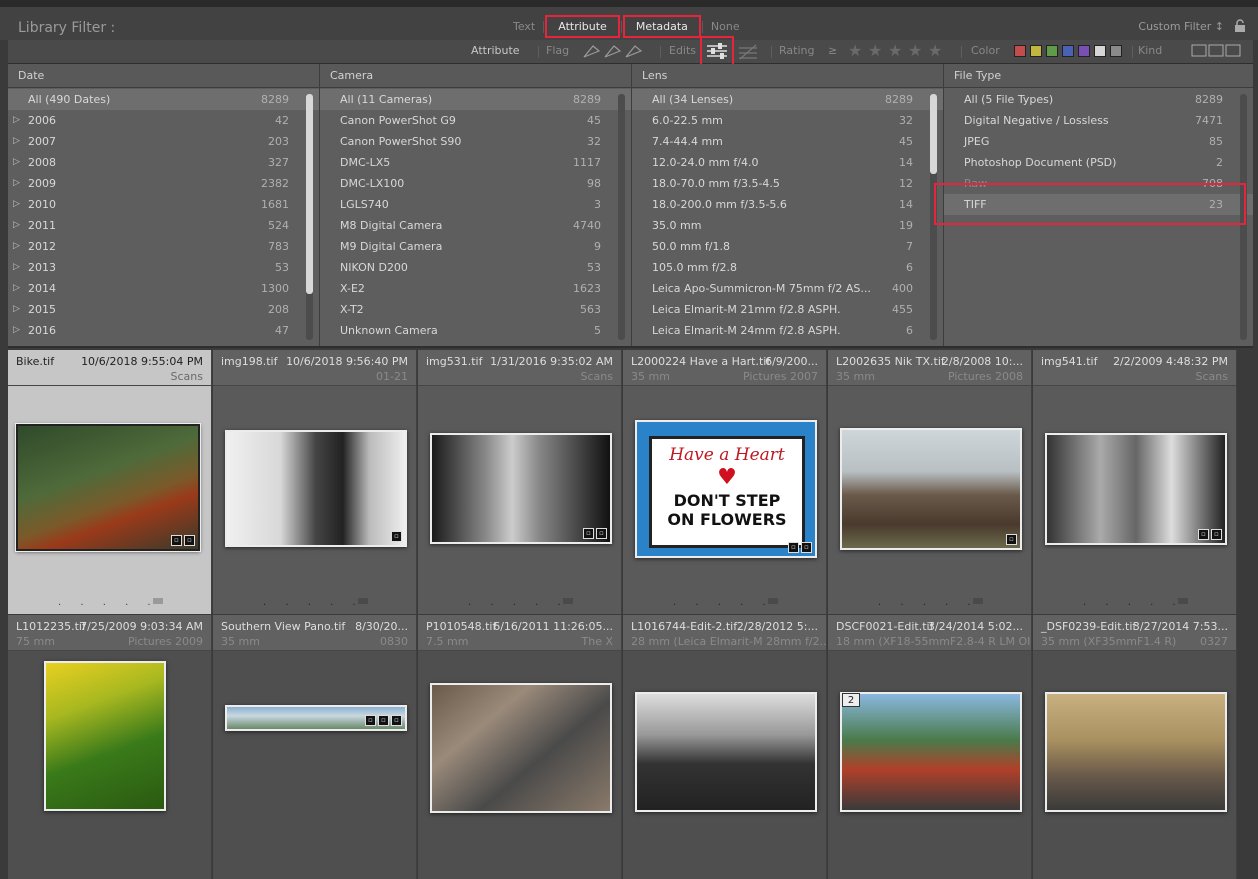 This screenshot has width=1258, height=879. What do you see at coordinates (475, 204) in the screenshot?
I see `list-item: LGLS740 3` at bounding box center [475, 204].